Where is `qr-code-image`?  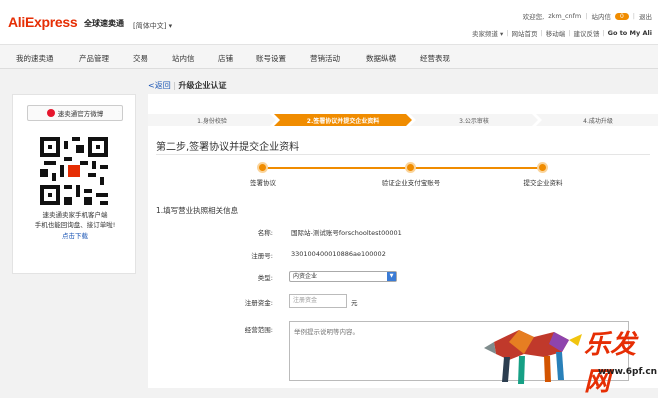 qr-code-image is located at coordinates (74, 171).